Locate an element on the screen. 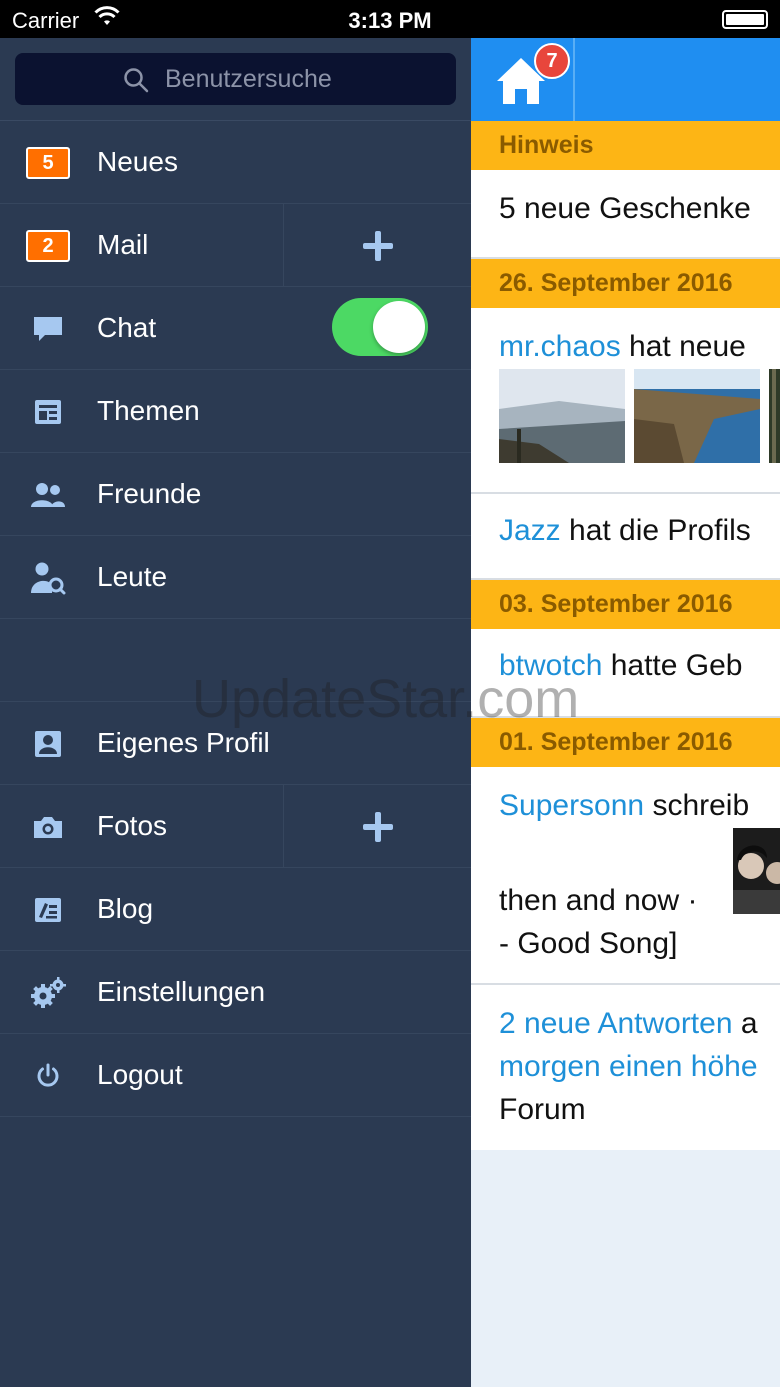  notice-text: 5 neue Geschenke is located at coordinates (625, 208).